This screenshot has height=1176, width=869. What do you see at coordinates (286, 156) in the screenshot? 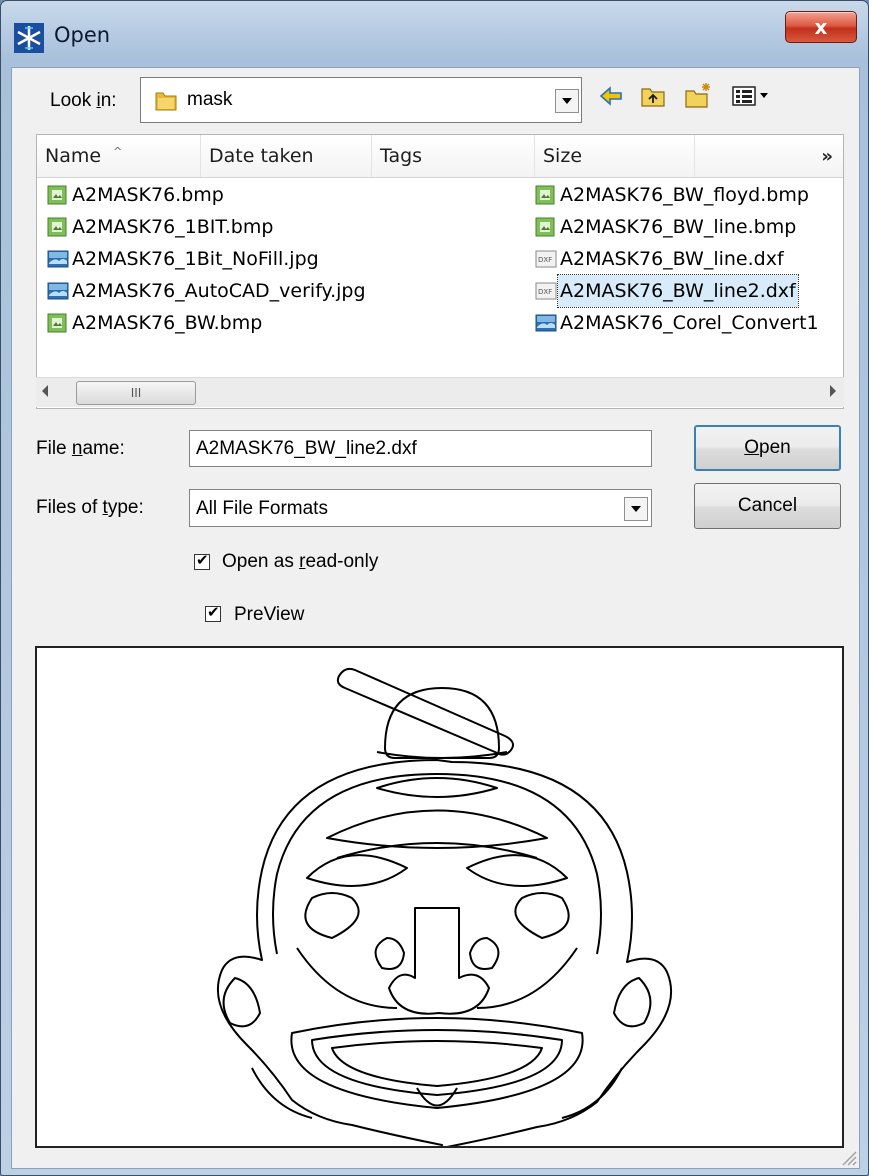
I see `column-header-date-taken: Date taken` at bounding box center [286, 156].